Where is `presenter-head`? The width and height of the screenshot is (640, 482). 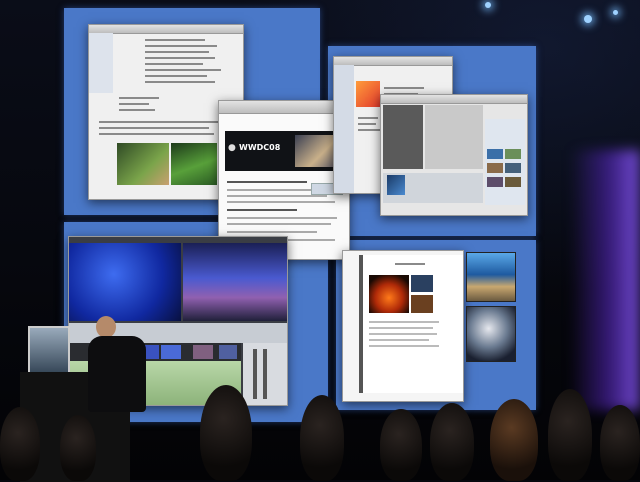 presenter-head is located at coordinates (106, 327).